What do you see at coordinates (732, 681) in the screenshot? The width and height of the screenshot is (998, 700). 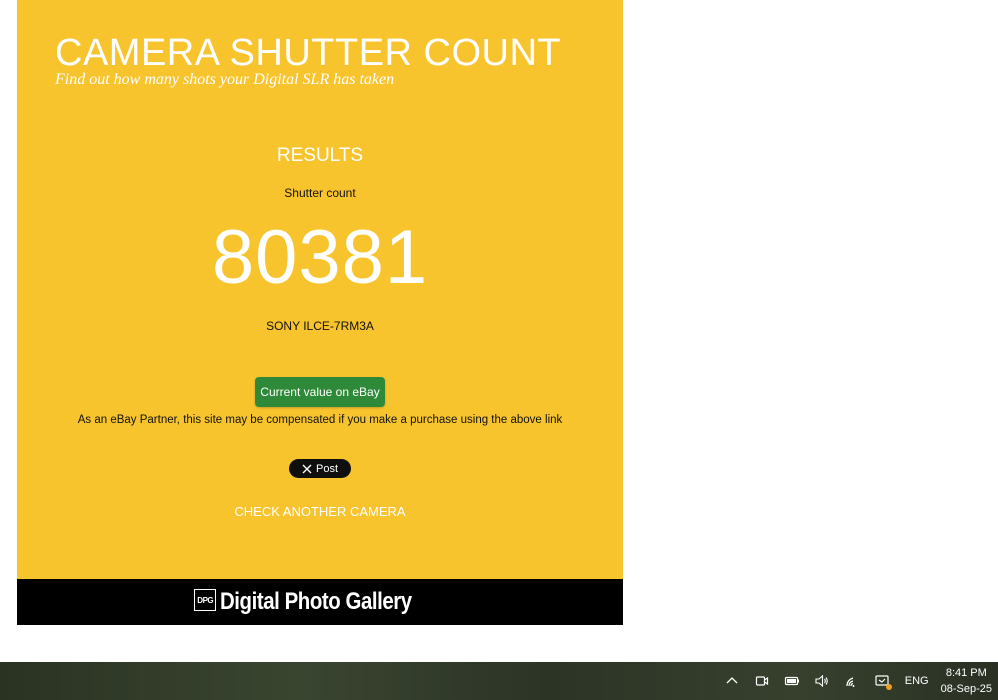 I see `chevron-up-icon` at bounding box center [732, 681].